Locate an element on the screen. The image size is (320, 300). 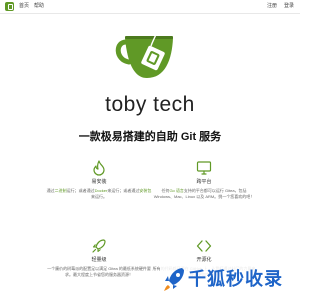
feature-title: 轻量级 is located at coordinates (99, 260).